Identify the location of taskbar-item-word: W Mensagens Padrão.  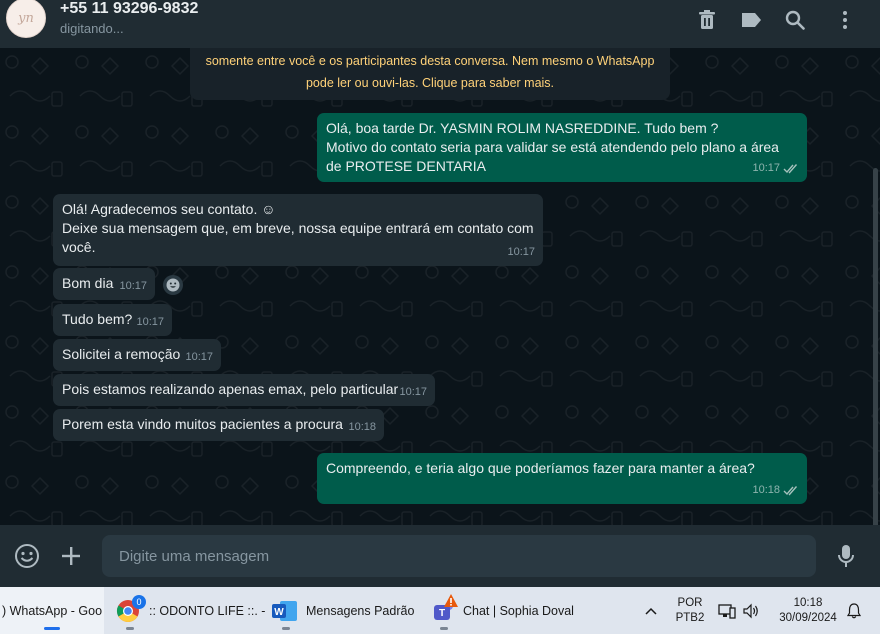
(344, 610).